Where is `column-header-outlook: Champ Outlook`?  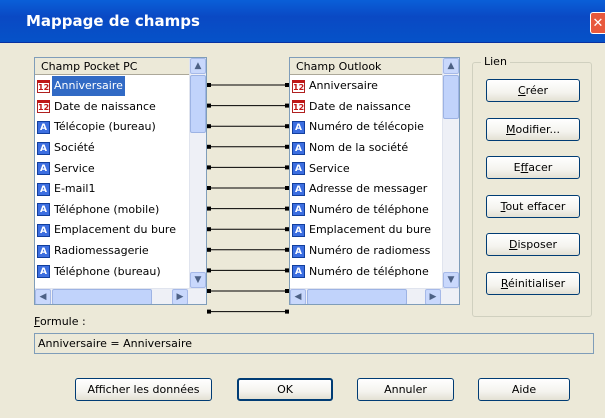
column-header-outlook: Champ Outlook is located at coordinates (366, 66).